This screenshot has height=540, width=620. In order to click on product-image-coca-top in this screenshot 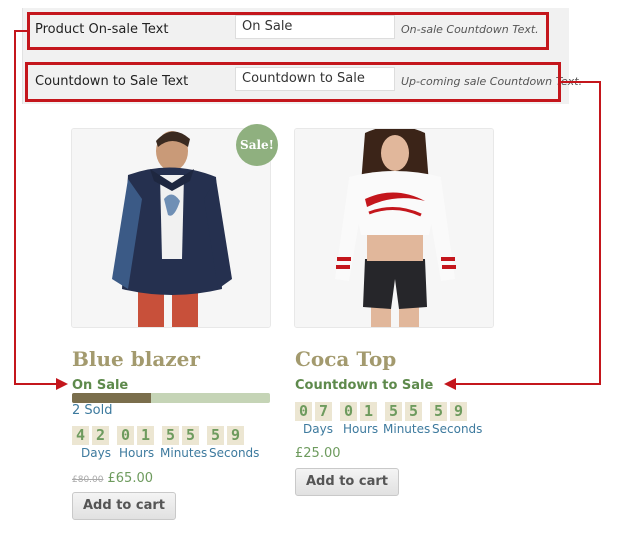, I will do `click(394, 228)`.